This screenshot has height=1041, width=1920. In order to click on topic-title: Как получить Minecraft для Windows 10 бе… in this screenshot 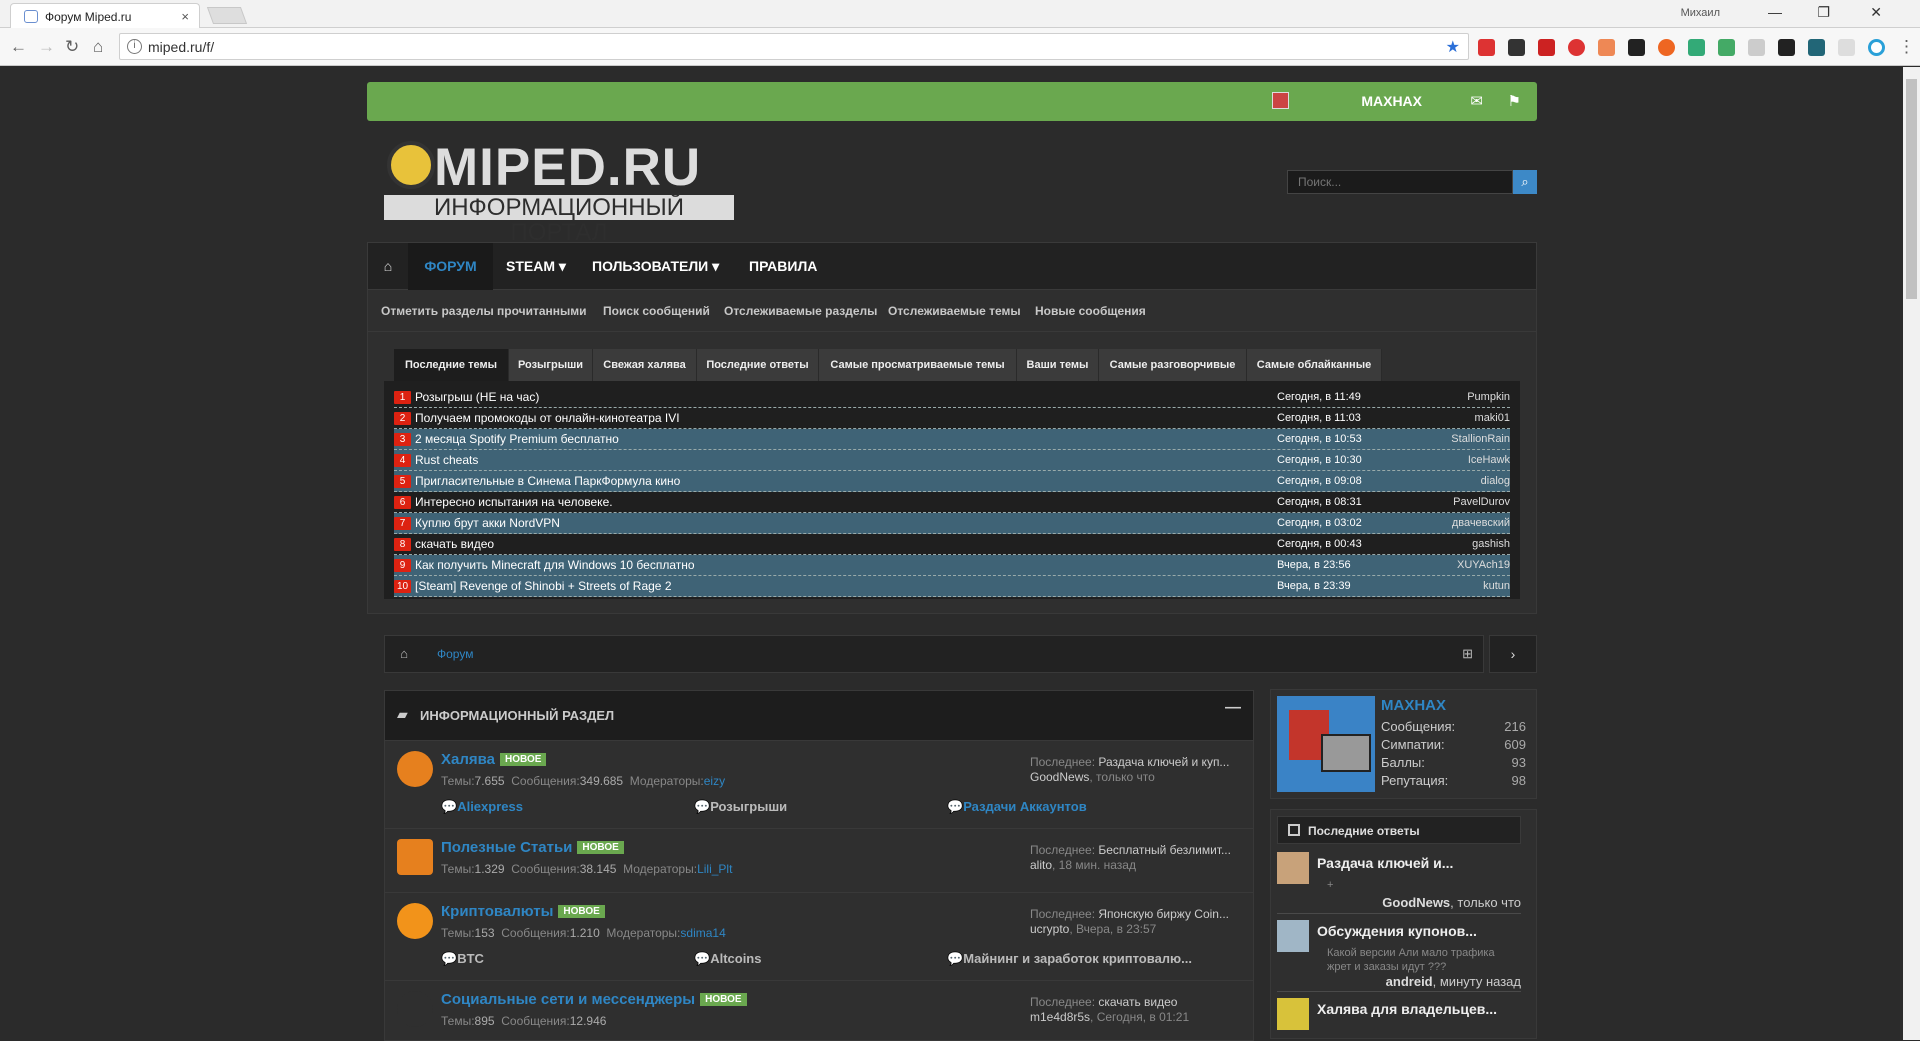, I will do `click(555, 565)`.